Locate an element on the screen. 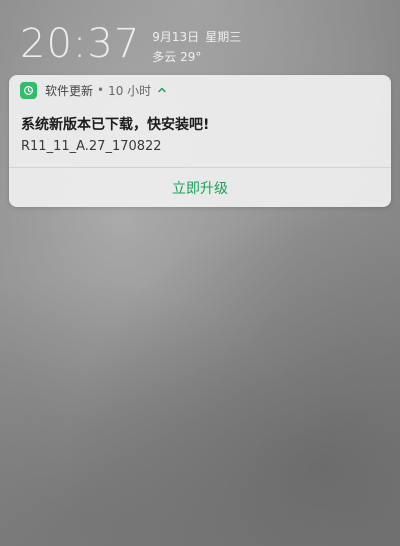 This screenshot has width=400, height=546. notification-body: 系统新版本已下载，快安装吧! R11_11_A.27_170822 is located at coordinates (200, 131).